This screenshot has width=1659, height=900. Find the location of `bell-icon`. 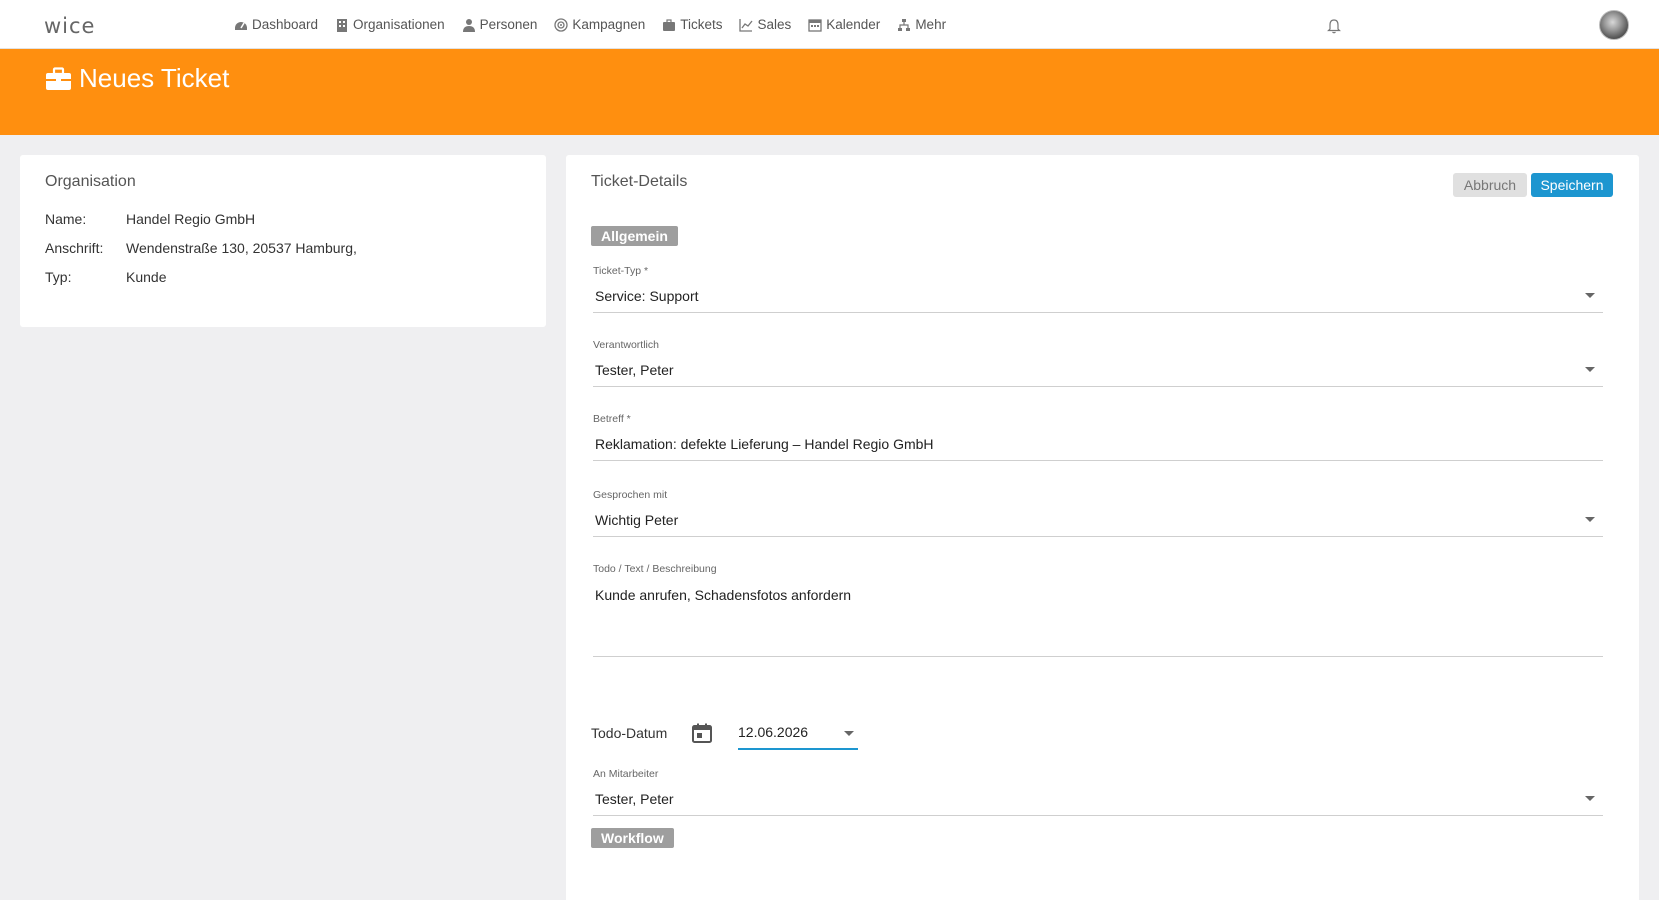

bell-icon is located at coordinates (1334, 26).